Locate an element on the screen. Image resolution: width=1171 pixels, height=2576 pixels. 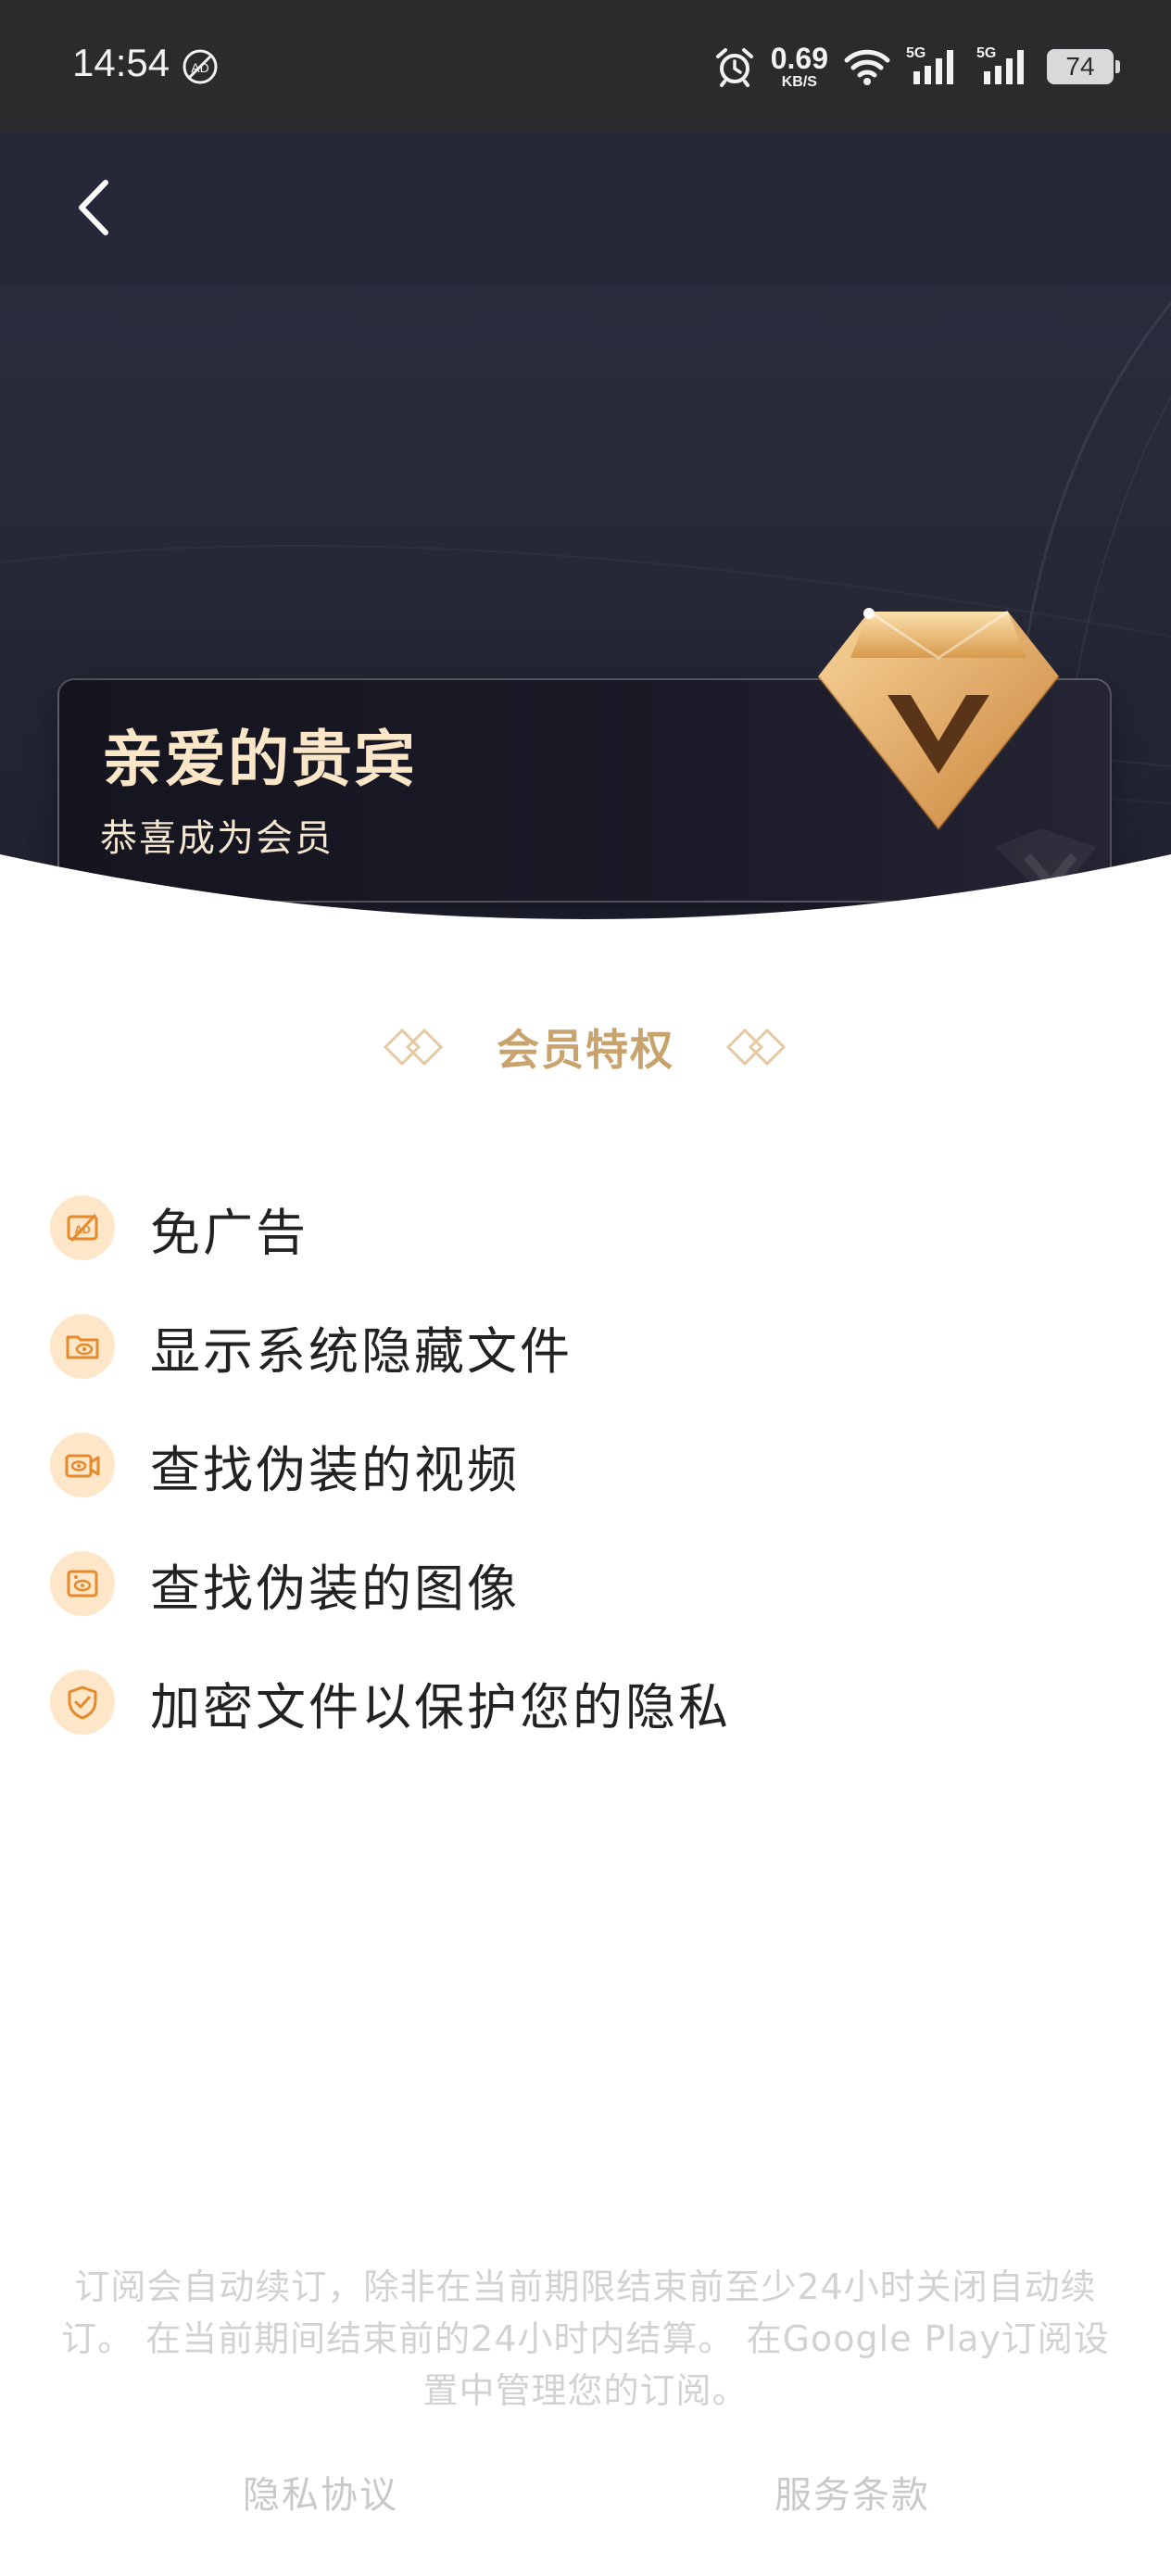
ad-blocked-icon: AD is located at coordinates (201, 66).